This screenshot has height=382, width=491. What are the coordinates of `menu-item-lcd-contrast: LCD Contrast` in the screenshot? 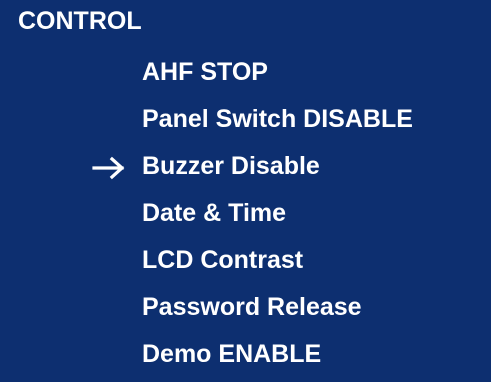 It's located at (291, 264).